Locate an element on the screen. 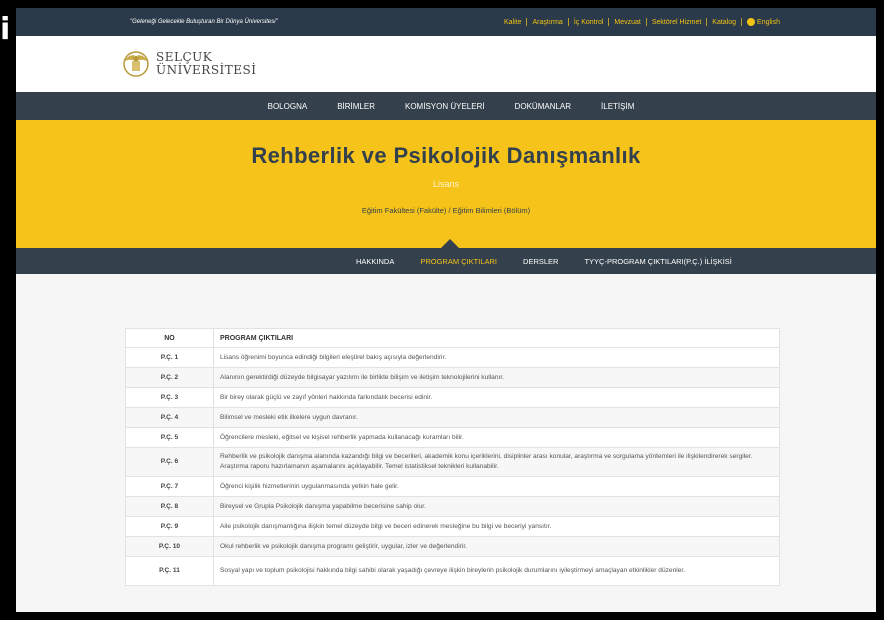  university-name: SELÇUK ÜNİVERSİTESİ is located at coordinates (206, 64).